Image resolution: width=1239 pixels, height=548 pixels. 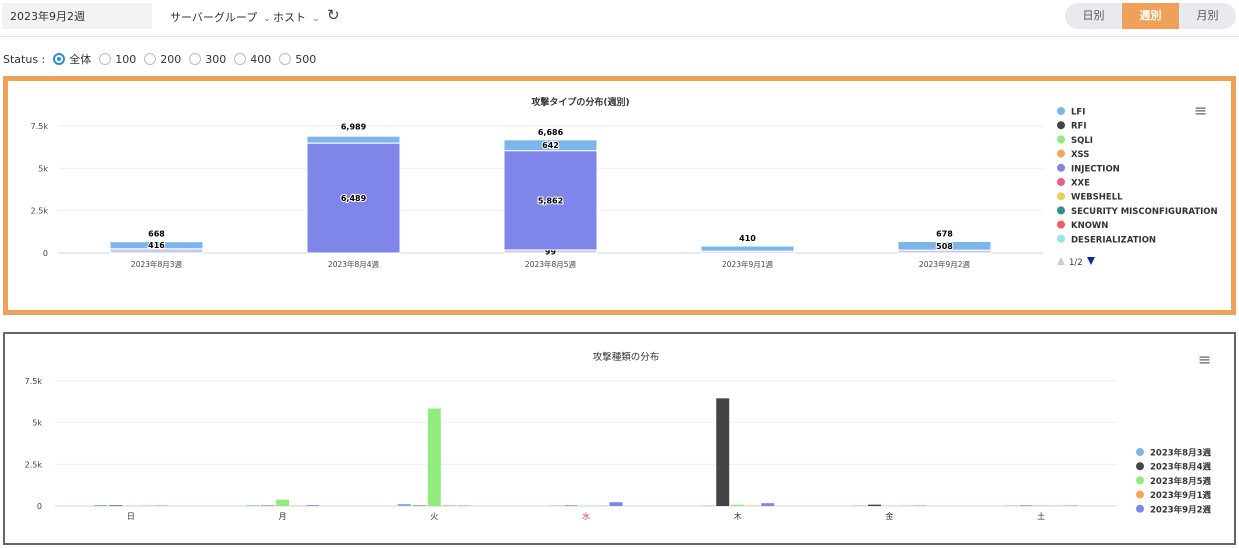 What do you see at coordinates (1089, 226) in the screenshot?
I see `legend-item: KNOWN` at bounding box center [1089, 226].